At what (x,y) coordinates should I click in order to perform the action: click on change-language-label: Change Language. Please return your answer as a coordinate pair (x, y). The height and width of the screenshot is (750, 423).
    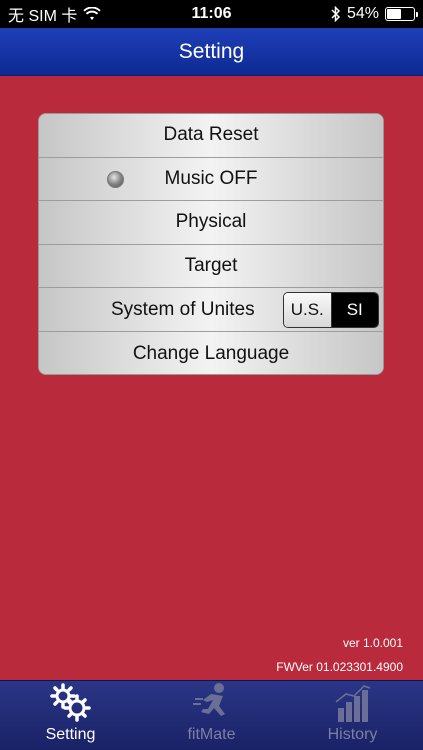
    Looking at the image, I should click on (211, 353).